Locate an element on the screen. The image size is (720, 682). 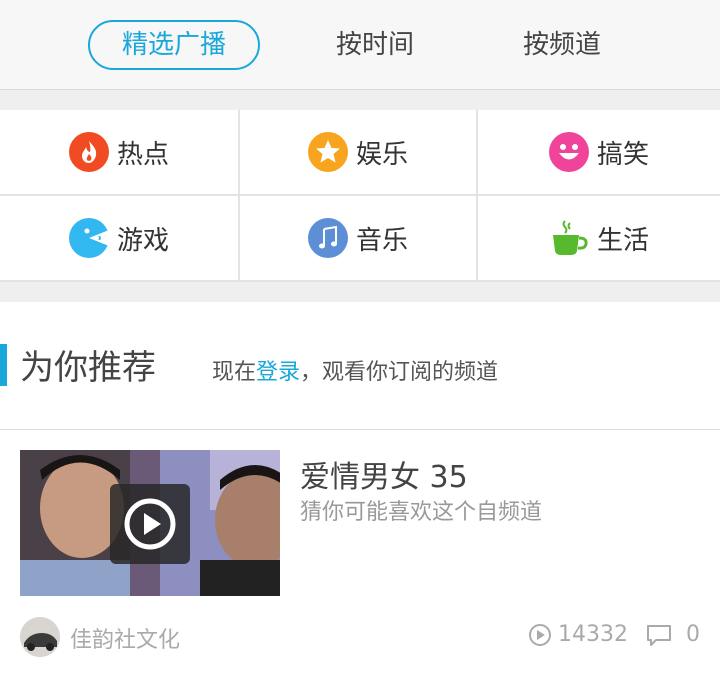
smile-icon is located at coordinates (568, 152).